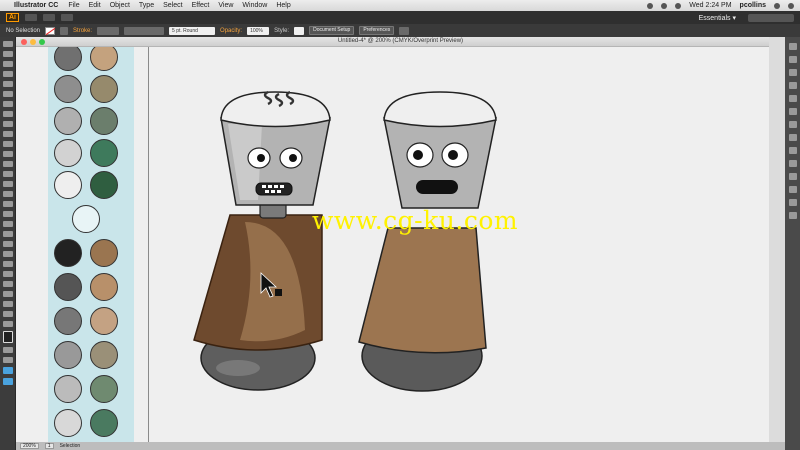 This screenshot has height=450, width=800. I want to click on current-tool-status: Selection, so click(70, 446).